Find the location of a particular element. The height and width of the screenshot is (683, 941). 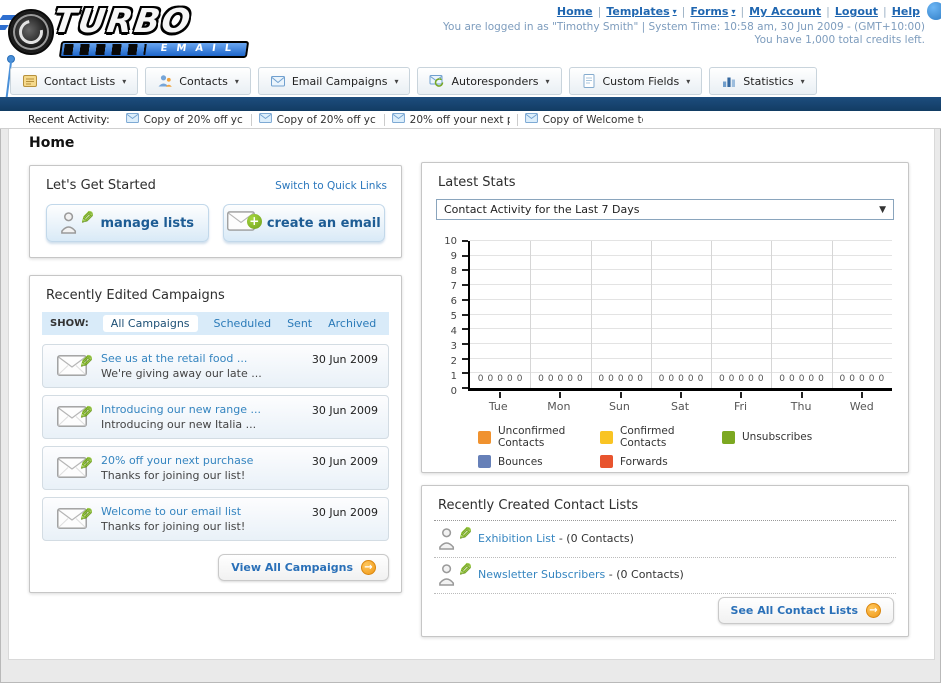

tab-custom-fields: Custom Fields ▾ is located at coordinates (635, 81).